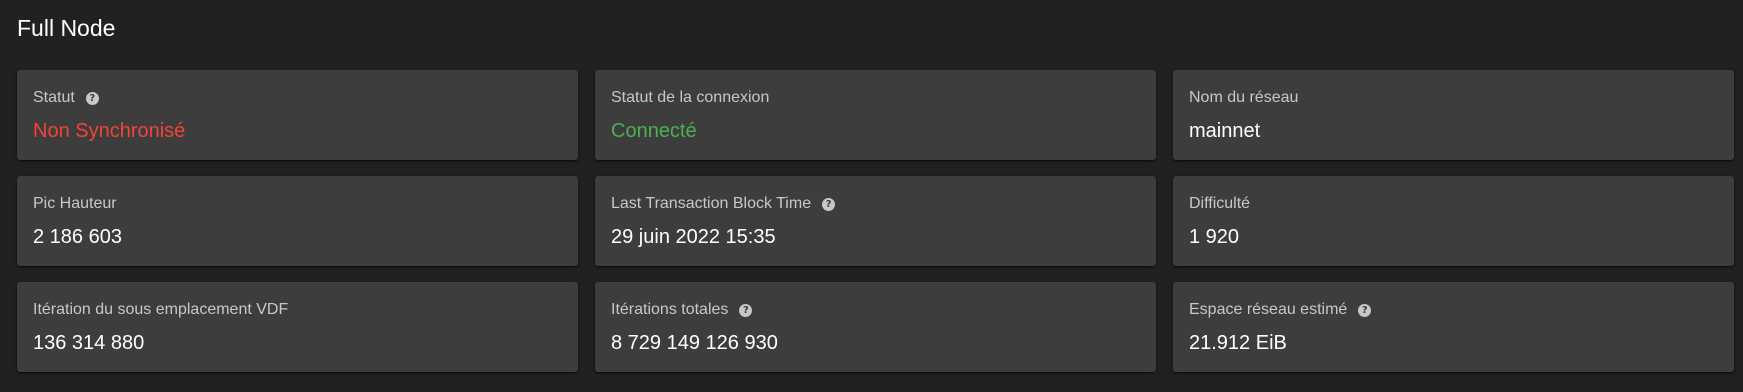 The width and height of the screenshot is (1743, 392). I want to click on card-peak-height-label-row: Pic Hauteur, so click(75, 204).